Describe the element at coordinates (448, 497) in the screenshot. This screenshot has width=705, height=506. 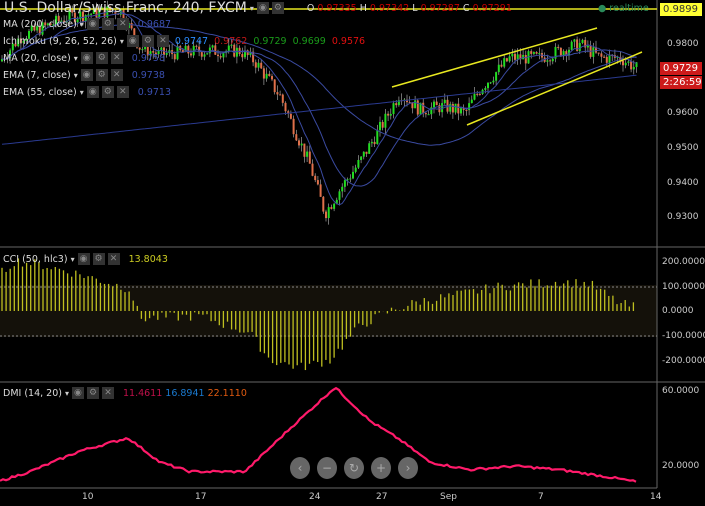
I see `time-tick: Sep` at that location.